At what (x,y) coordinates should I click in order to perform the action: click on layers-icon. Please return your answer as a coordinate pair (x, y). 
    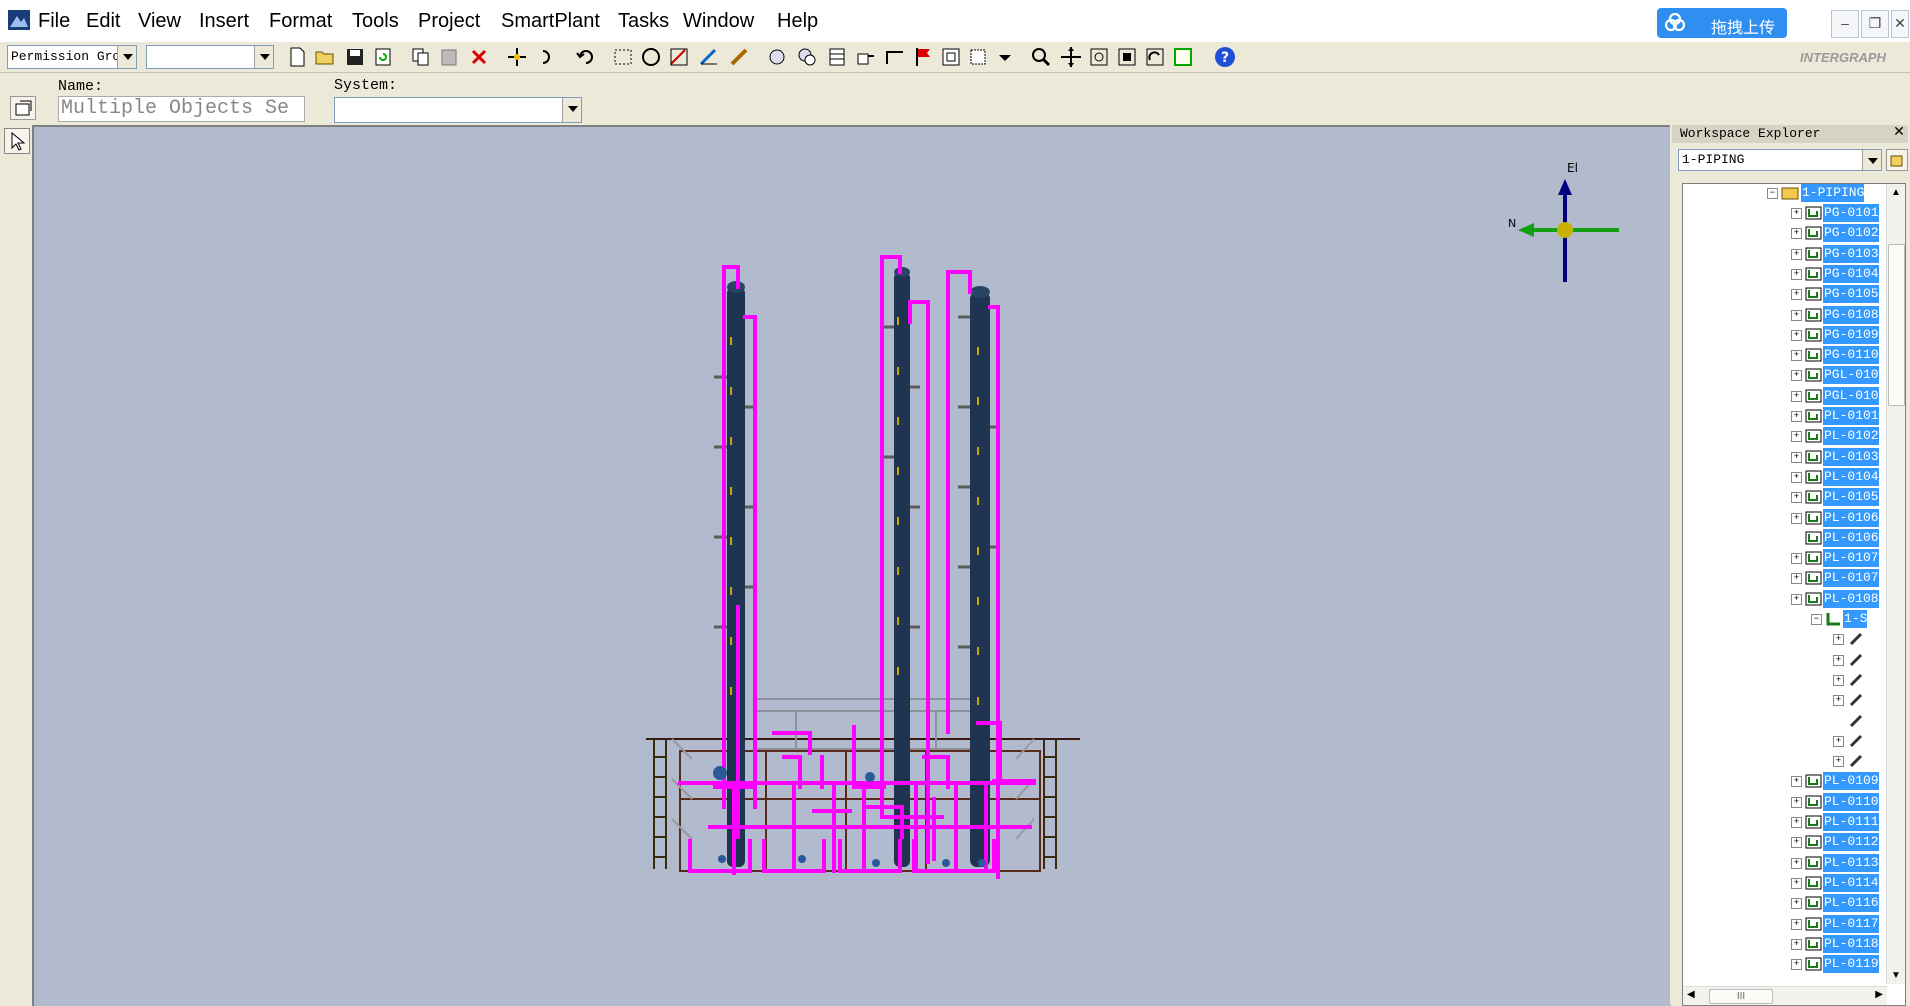
    Looking at the image, I should click on (979, 57).